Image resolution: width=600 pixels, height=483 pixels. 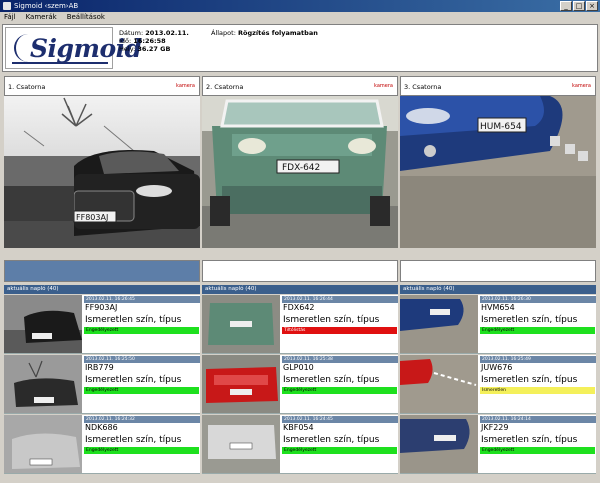 I want to click on menu-file: Fájl, so click(x=10, y=17).